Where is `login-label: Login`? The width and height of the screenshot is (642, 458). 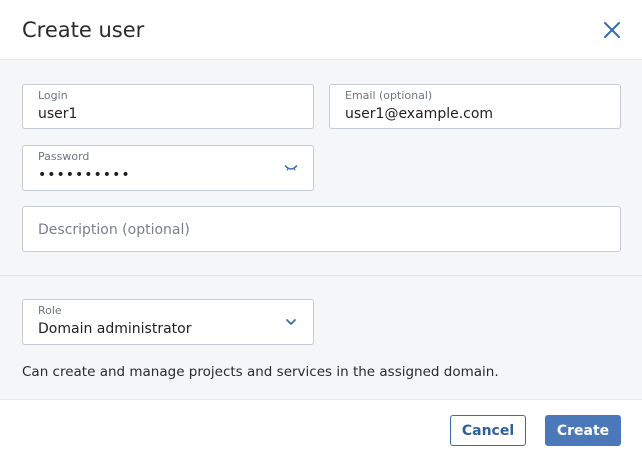
login-label: Login is located at coordinates (53, 95).